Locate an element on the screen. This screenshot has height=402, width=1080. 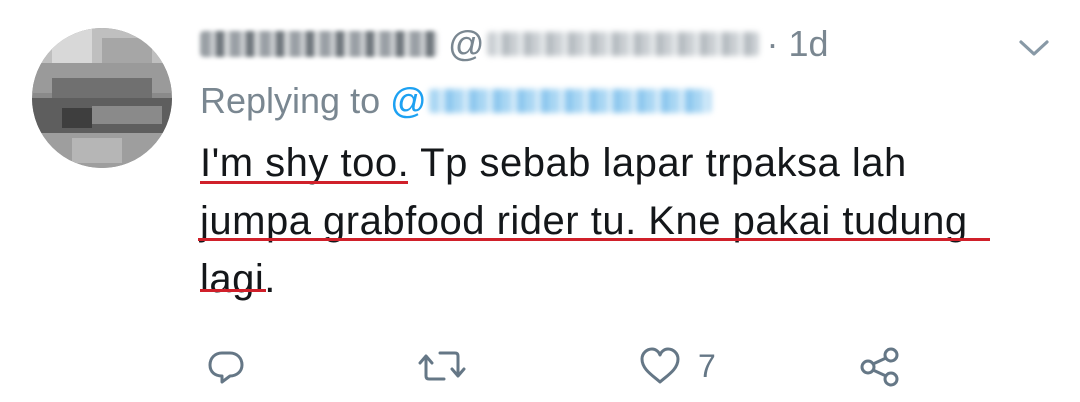
display-name-obscured is located at coordinates (319, 44).